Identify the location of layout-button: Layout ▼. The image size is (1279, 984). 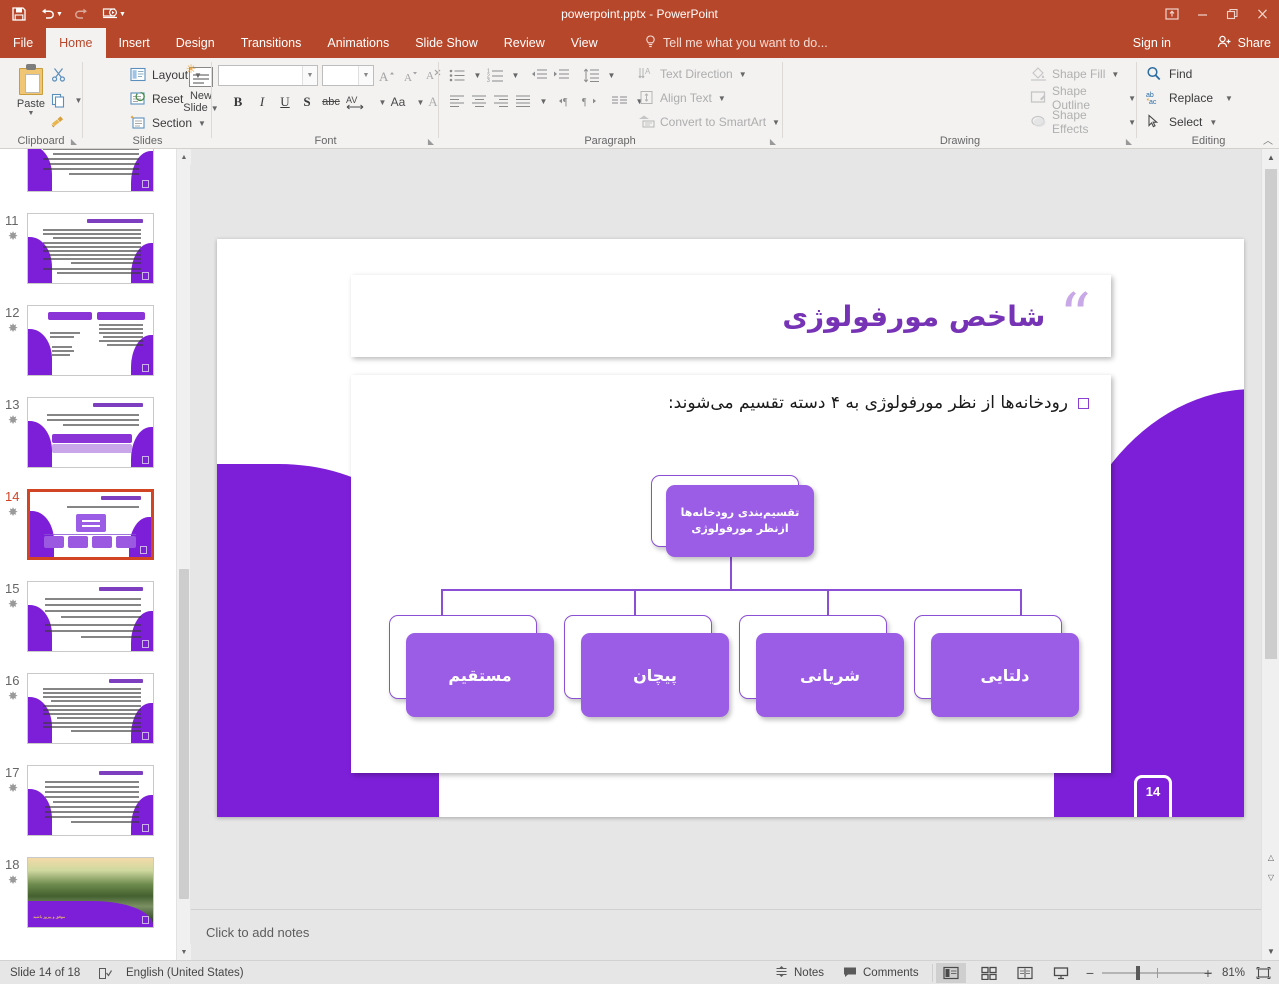
(166, 75).